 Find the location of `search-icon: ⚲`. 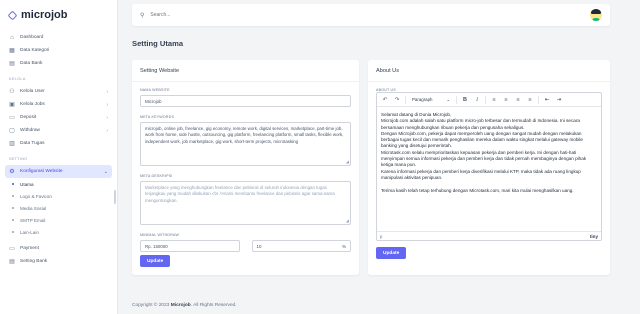

search-icon: ⚲ is located at coordinates (142, 15).